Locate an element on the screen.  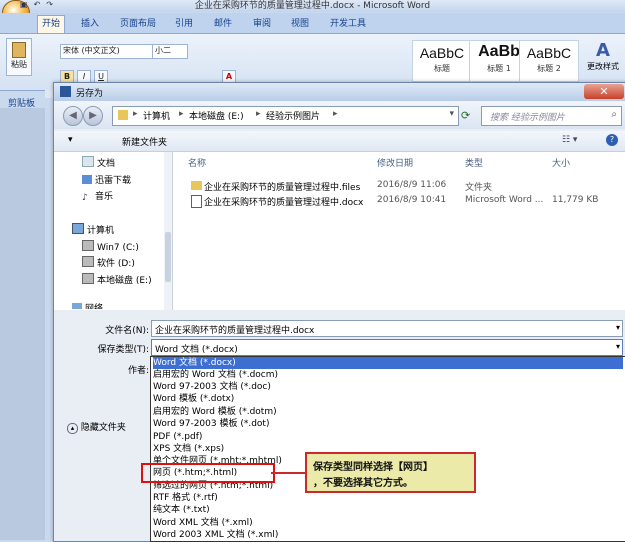
column-name: 名称 is located at coordinates (197, 162).